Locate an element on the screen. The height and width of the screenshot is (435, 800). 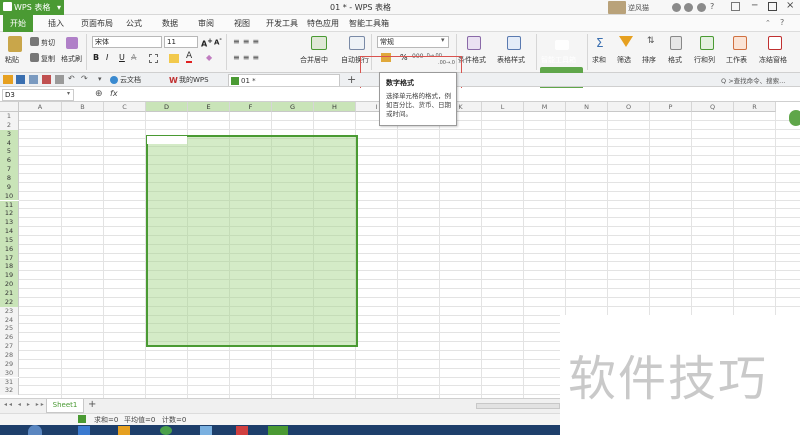
format-painter-button: 格式刷 is located at coordinates (71, 59).